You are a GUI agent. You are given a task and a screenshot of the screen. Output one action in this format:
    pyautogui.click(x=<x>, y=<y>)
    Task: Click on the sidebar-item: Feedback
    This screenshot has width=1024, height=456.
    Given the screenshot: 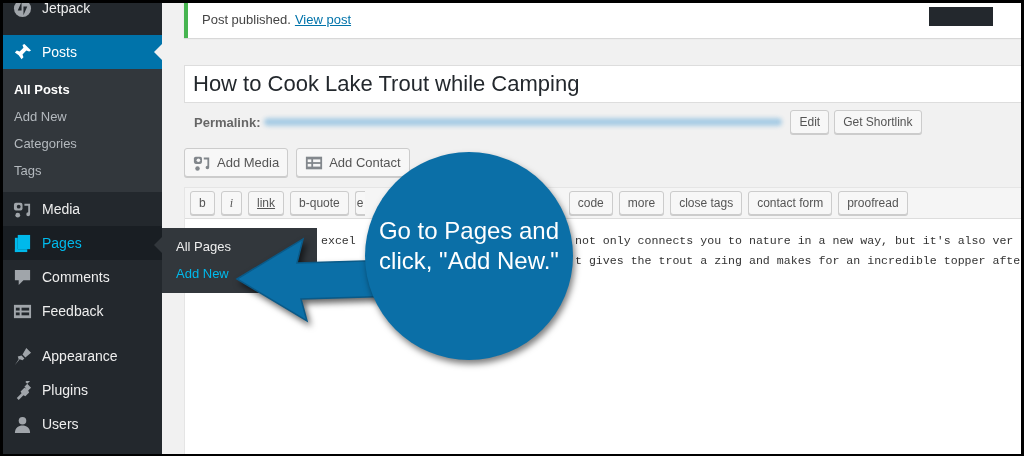 What is the action you would take?
    pyautogui.click(x=82, y=311)
    